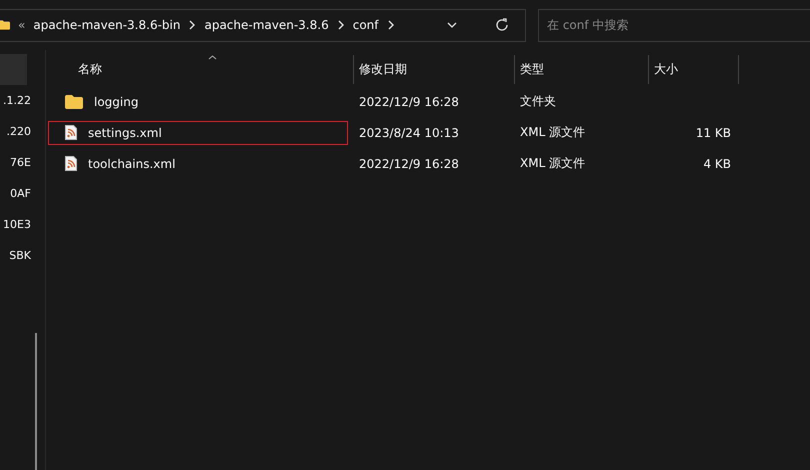  I want to click on sidebar-item: 0AF, so click(22, 193).